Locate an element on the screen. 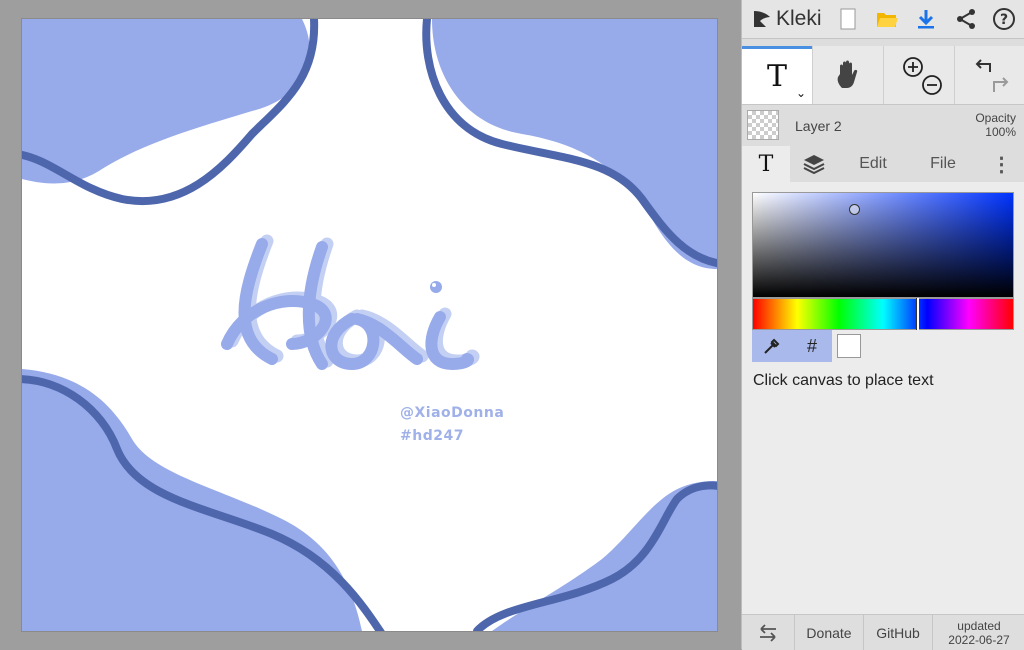  zoom-buttons is located at coordinates (919, 75).